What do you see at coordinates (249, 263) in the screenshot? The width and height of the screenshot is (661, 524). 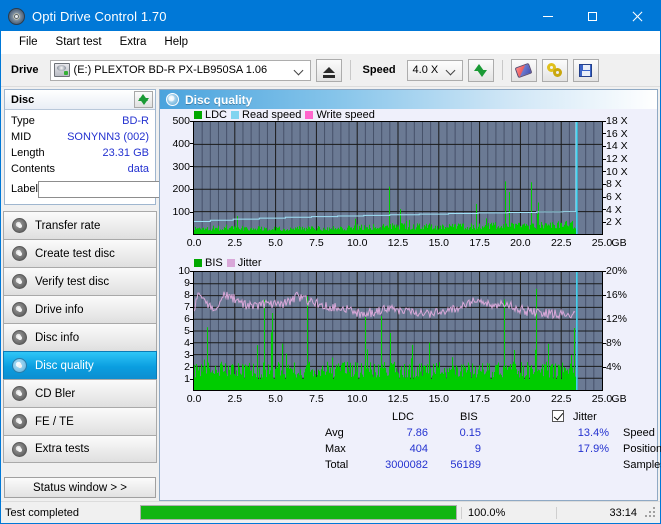 I see `legend-label: Jitter` at bounding box center [249, 263].